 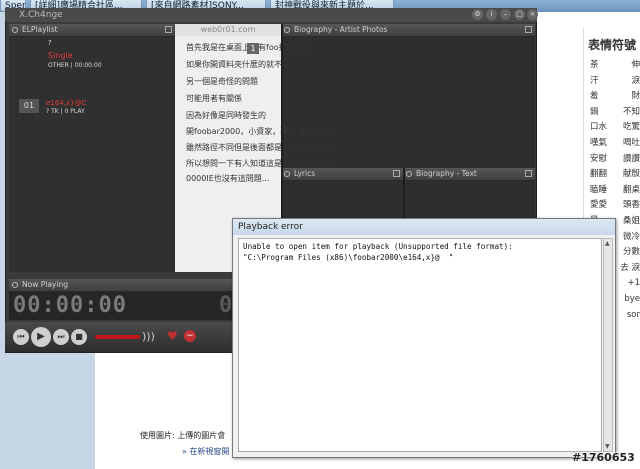 What do you see at coordinates (607, 446) in the screenshot?
I see `scroll-down-icon: ▼` at bounding box center [607, 446].